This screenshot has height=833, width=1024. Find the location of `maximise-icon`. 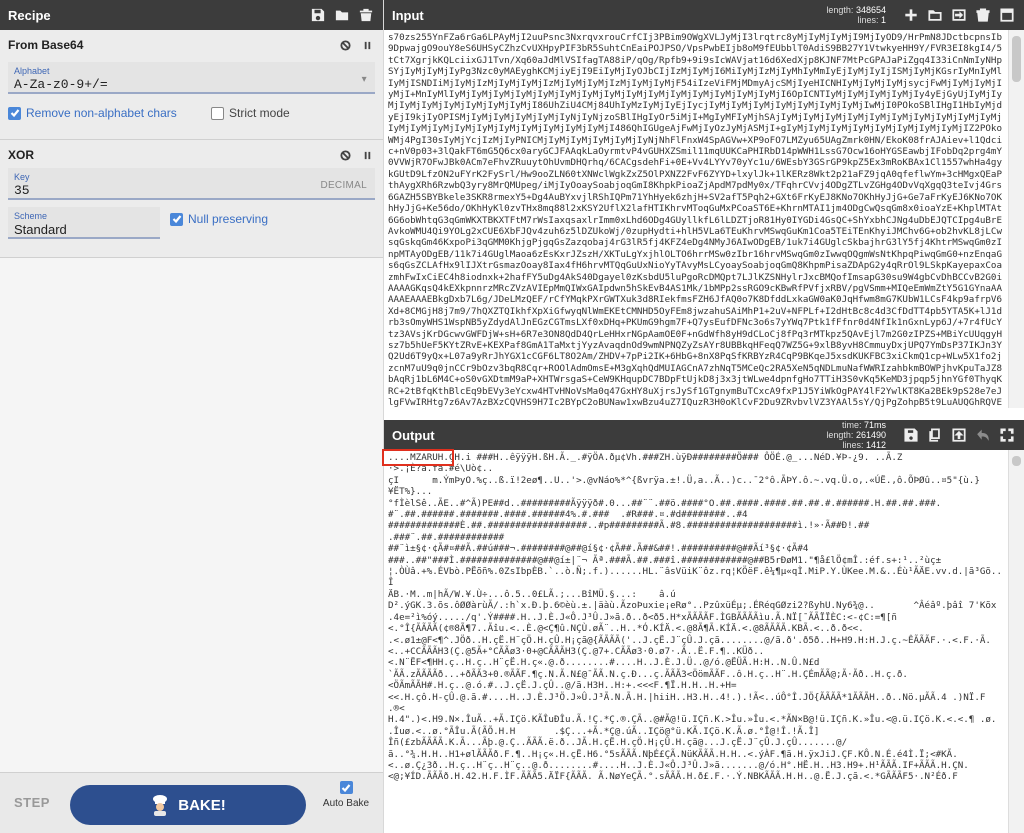

maximise-icon is located at coordinates (1007, 435).